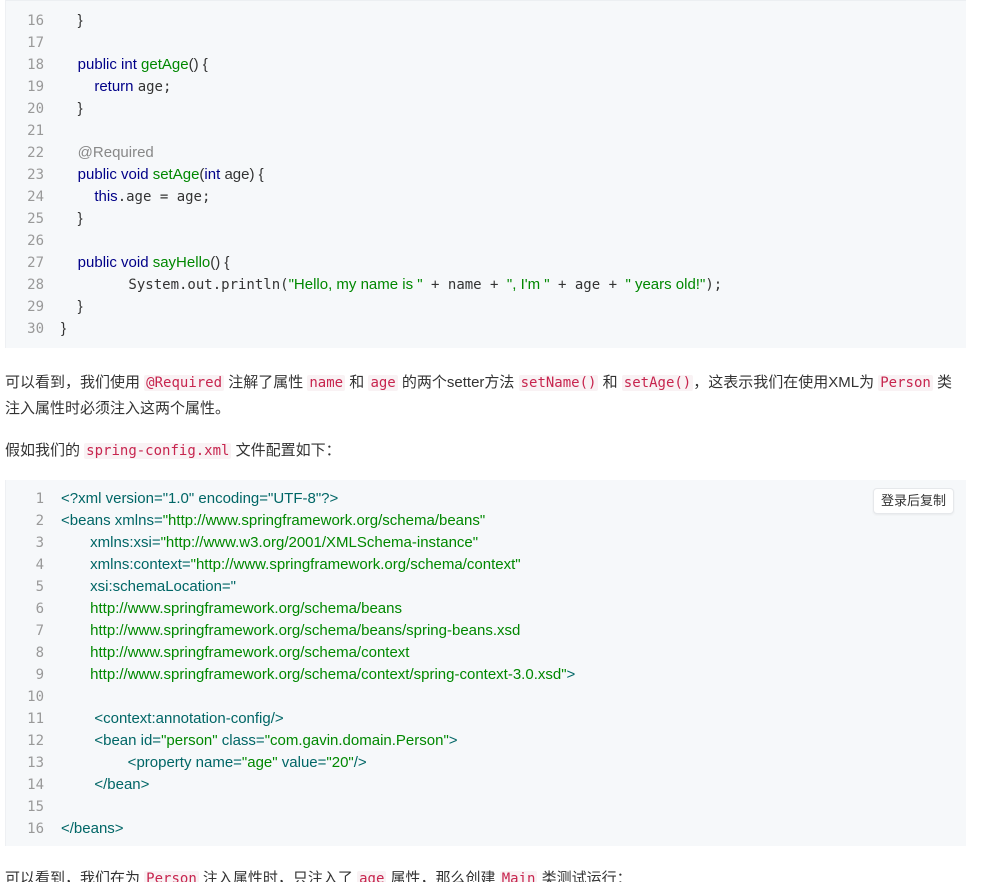 Image resolution: width=981 pixels, height=882 pixels. What do you see at coordinates (355, 284) in the screenshot?
I see `code-token: "Hello, my name is "` at bounding box center [355, 284].